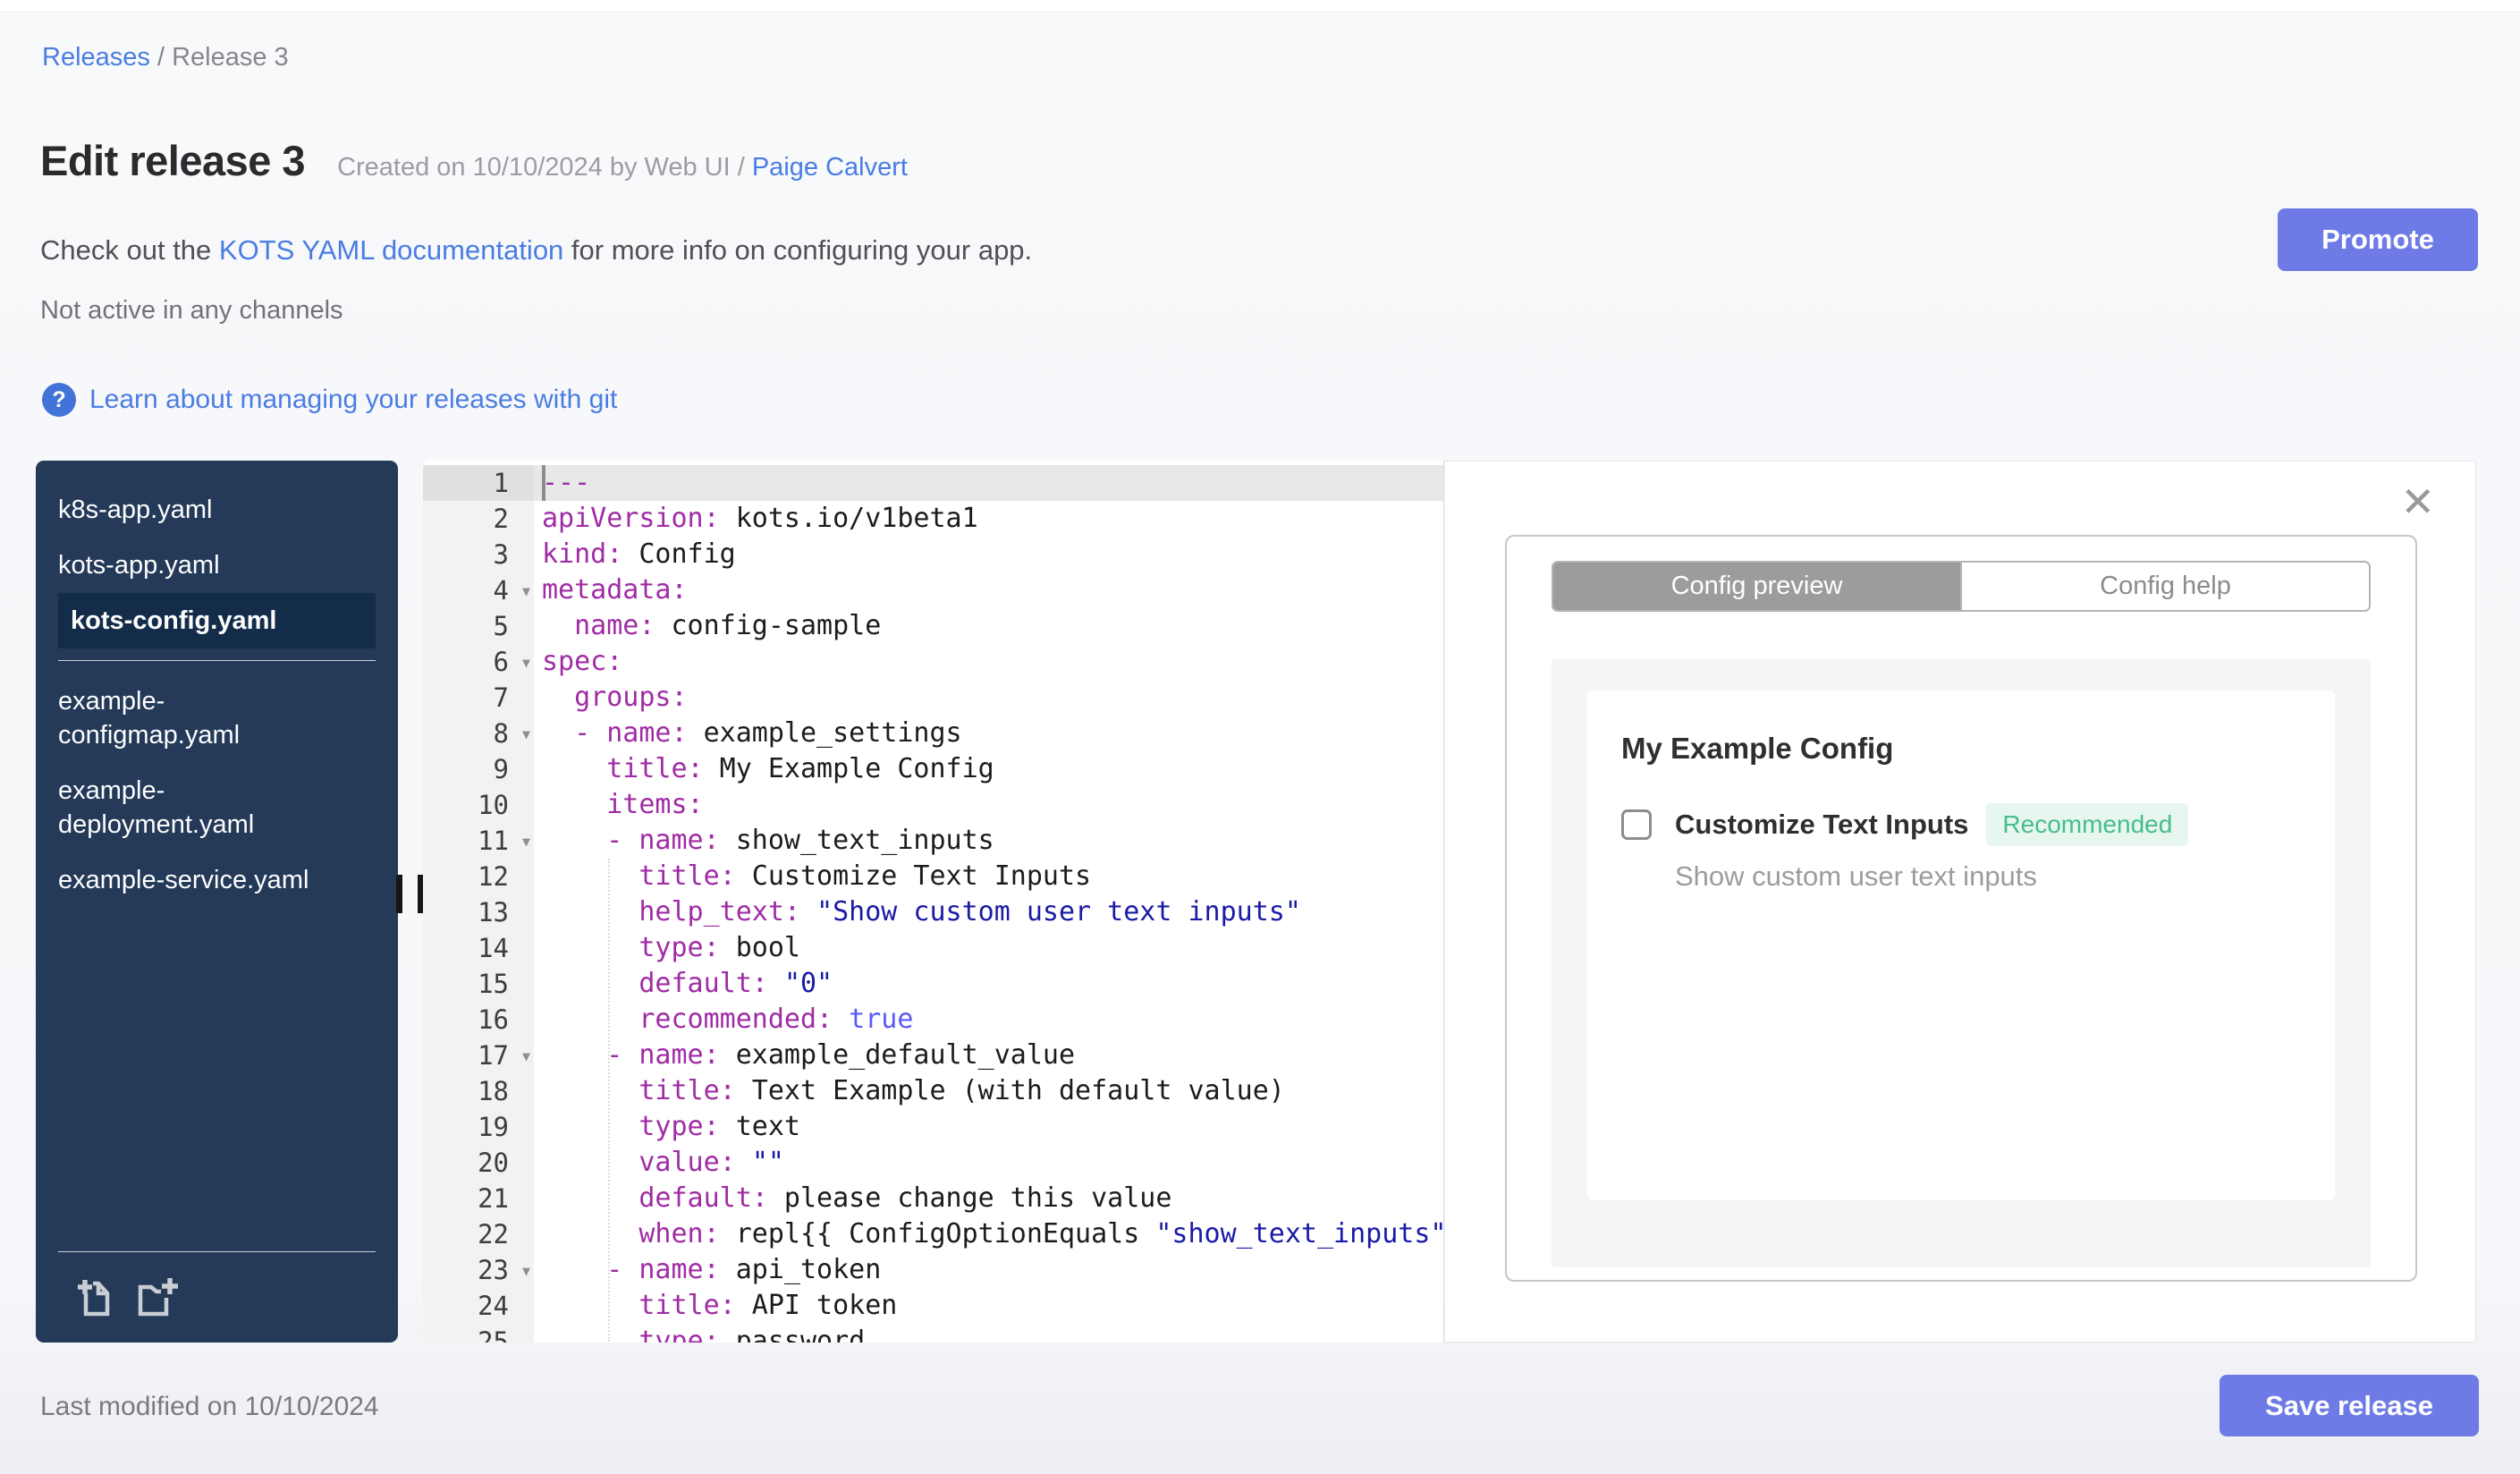 The width and height of the screenshot is (2520, 1474). Describe the element at coordinates (157, 1299) in the screenshot. I see `new-folder-icon` at that location.